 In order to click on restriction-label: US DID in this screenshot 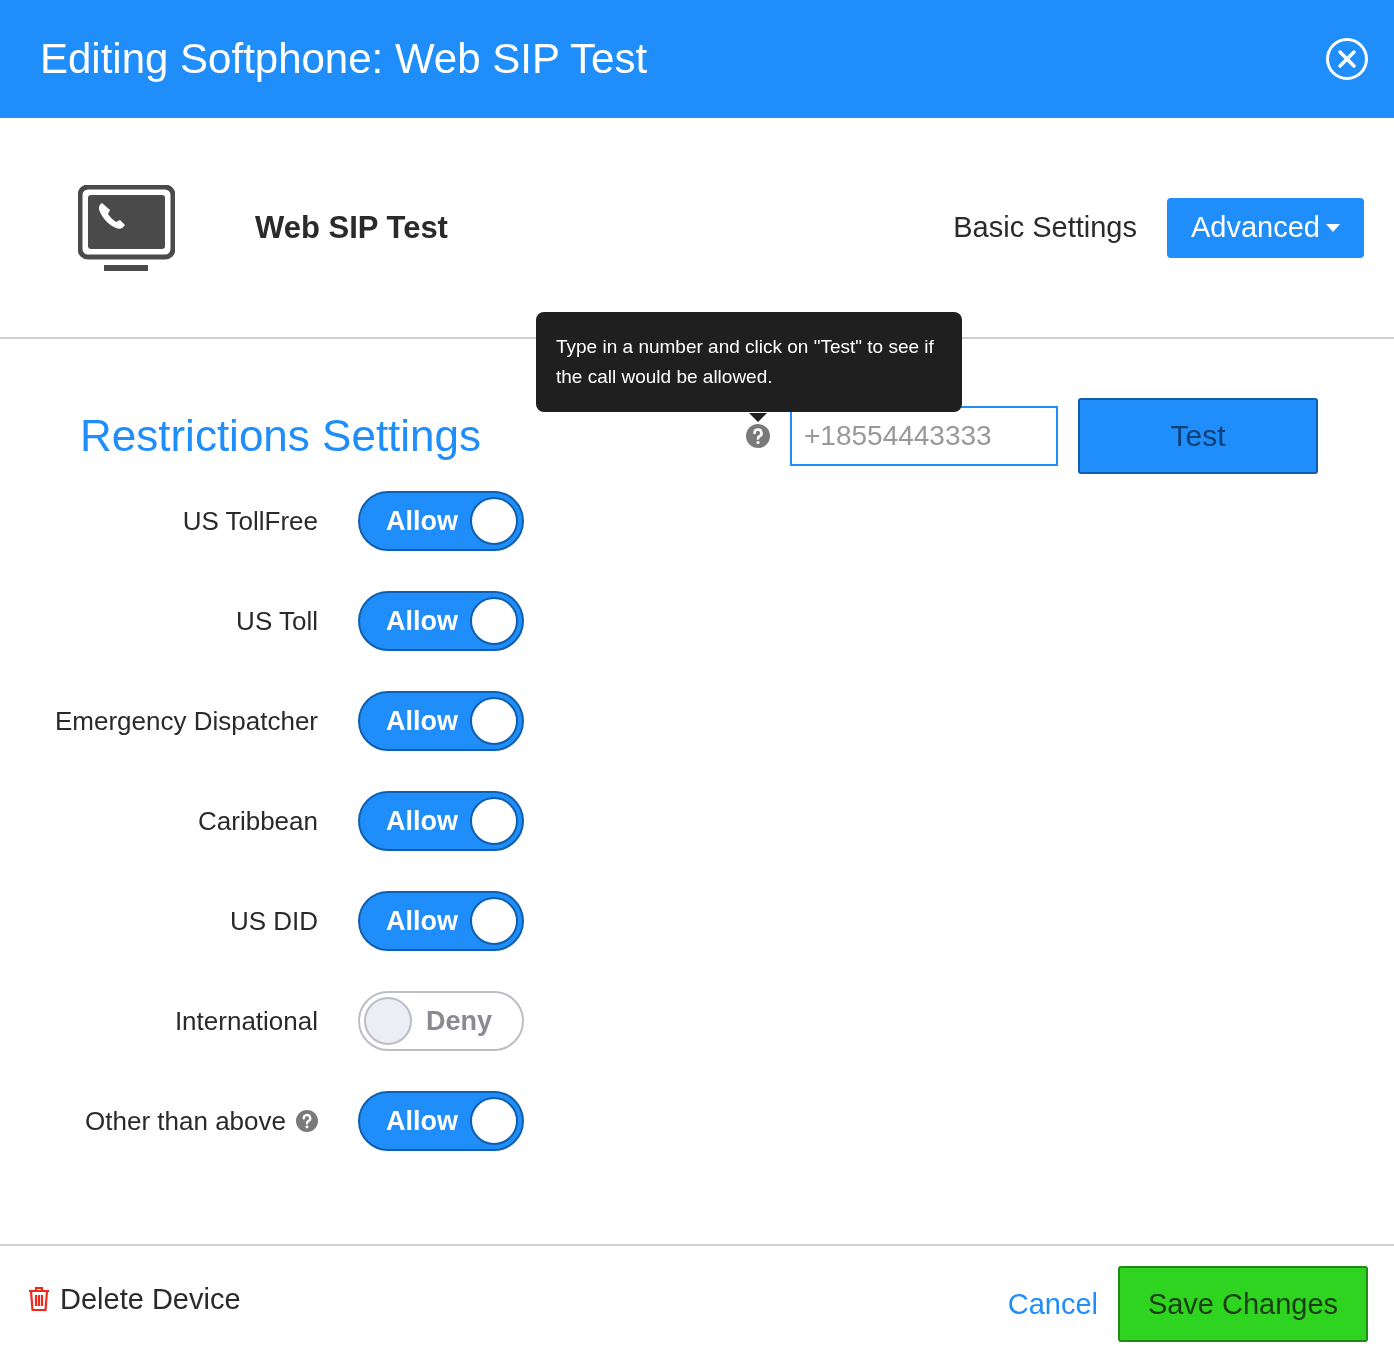, I will do `click(273, 921)`.